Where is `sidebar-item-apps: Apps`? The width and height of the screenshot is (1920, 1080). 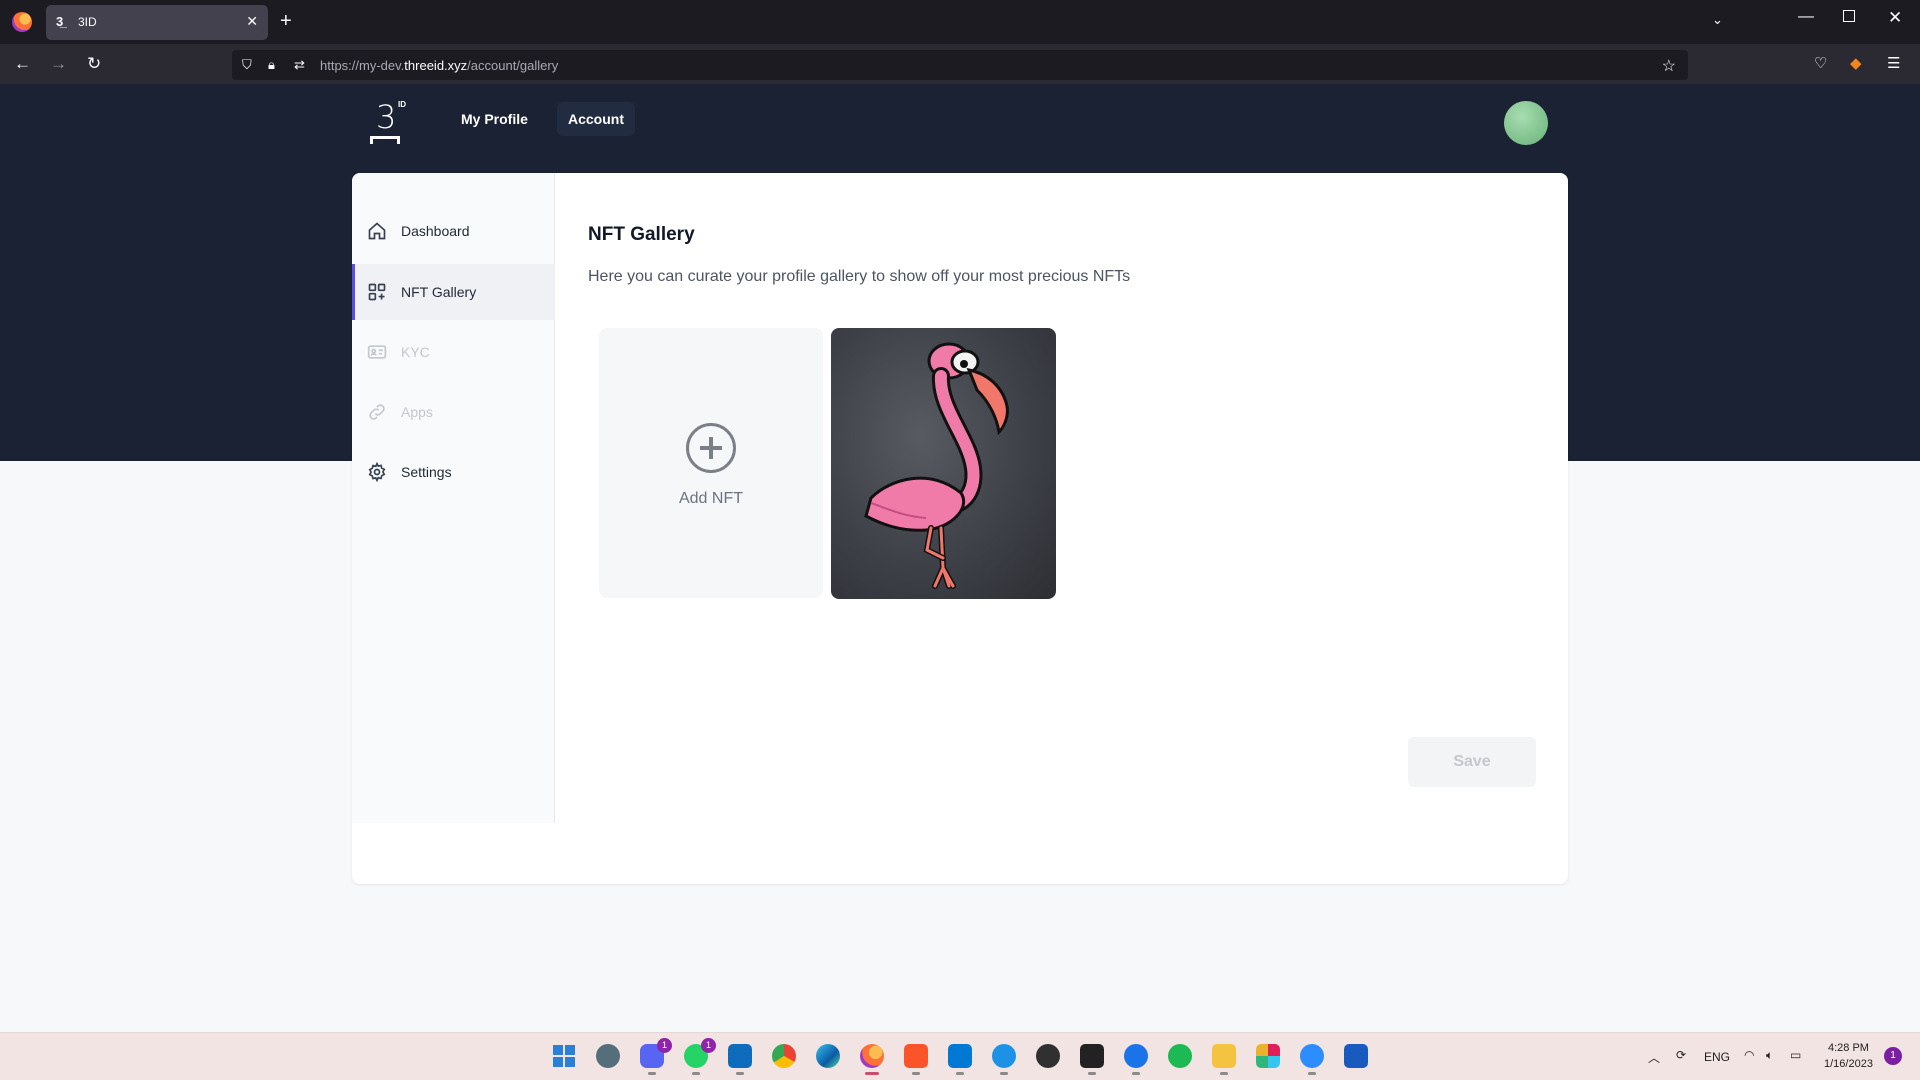
sidebar-item-apps: Apps is located at coordinates (453, 412).